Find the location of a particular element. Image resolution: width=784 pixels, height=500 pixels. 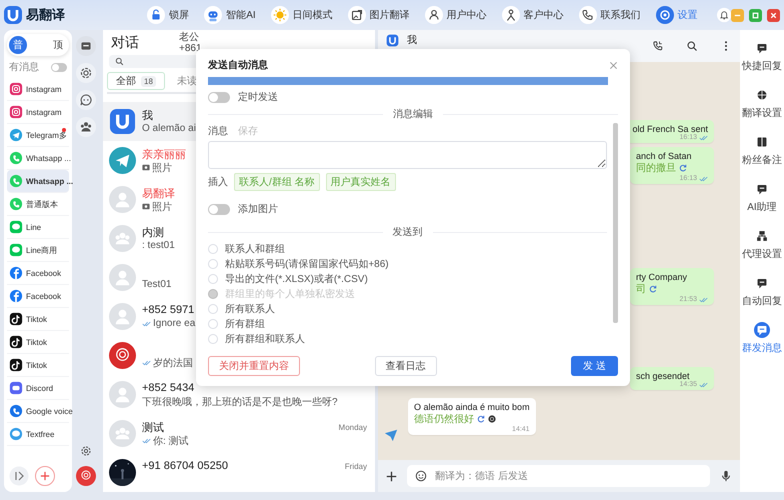

message-text: old French Sa sent is located at coordinates (670, 129).